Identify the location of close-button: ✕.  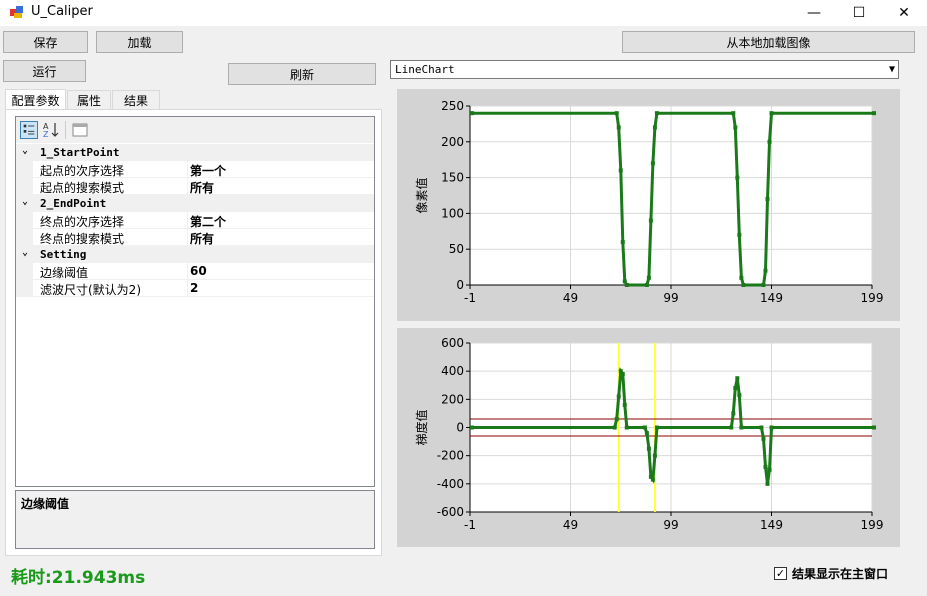
(904, 13).